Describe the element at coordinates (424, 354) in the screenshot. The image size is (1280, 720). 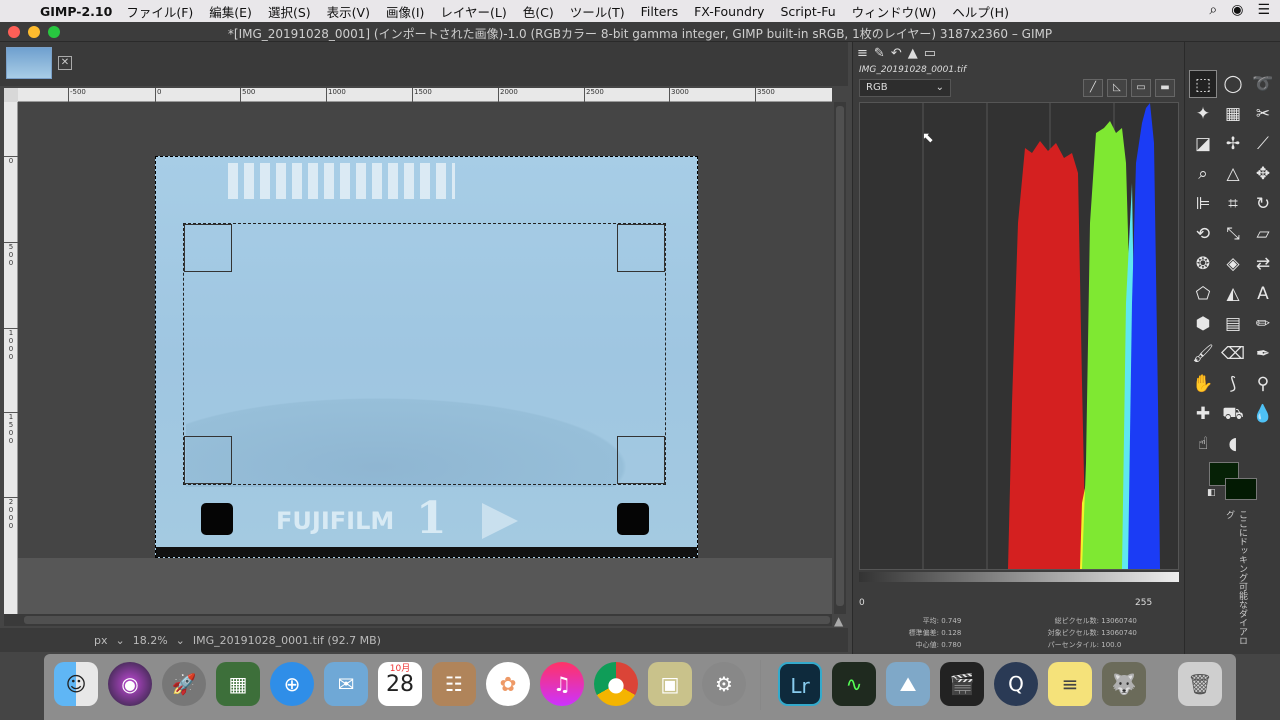
I see `selection-marquee` at that location.